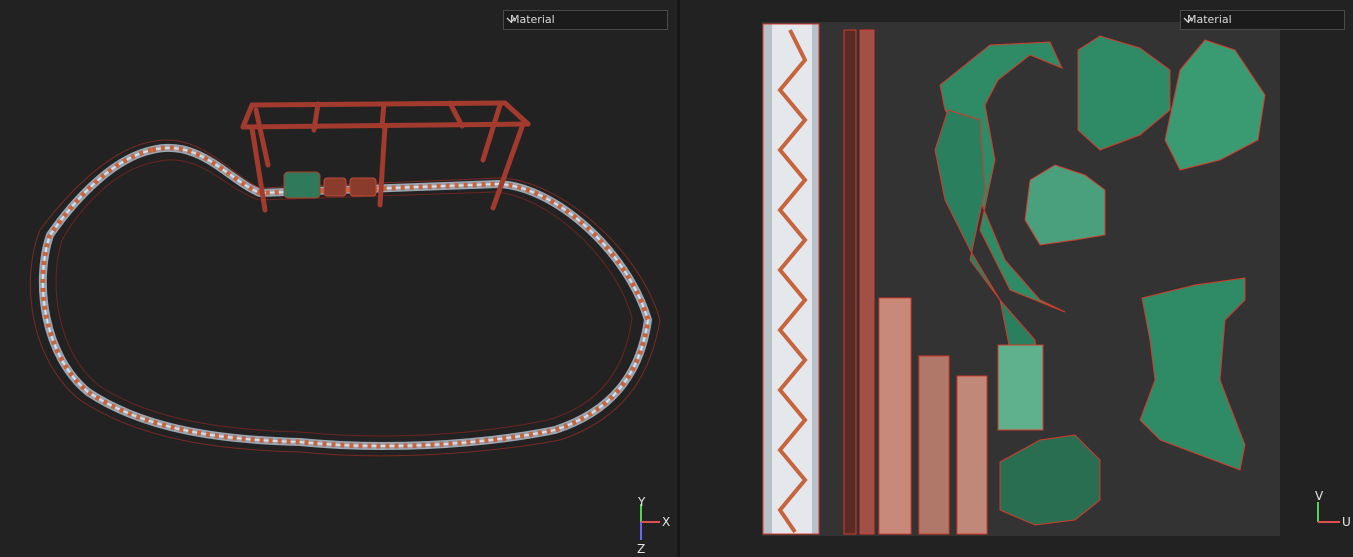 The height and width of the screenshot is (557, 1353). Describe the element at coordinates (791, 279) in the screenshot. I see `uv-island-rail-strip` at that location.